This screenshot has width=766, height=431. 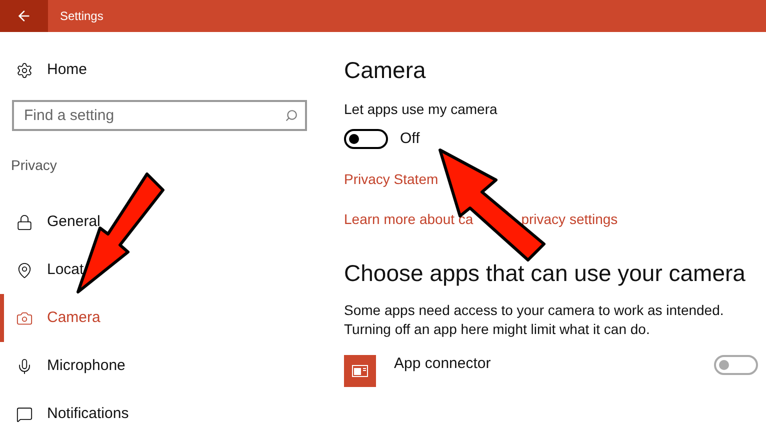 What do you see at coordinates (165, 222) in the screenshot?
I see `nav-item: General` at bounding box center [165, 222].